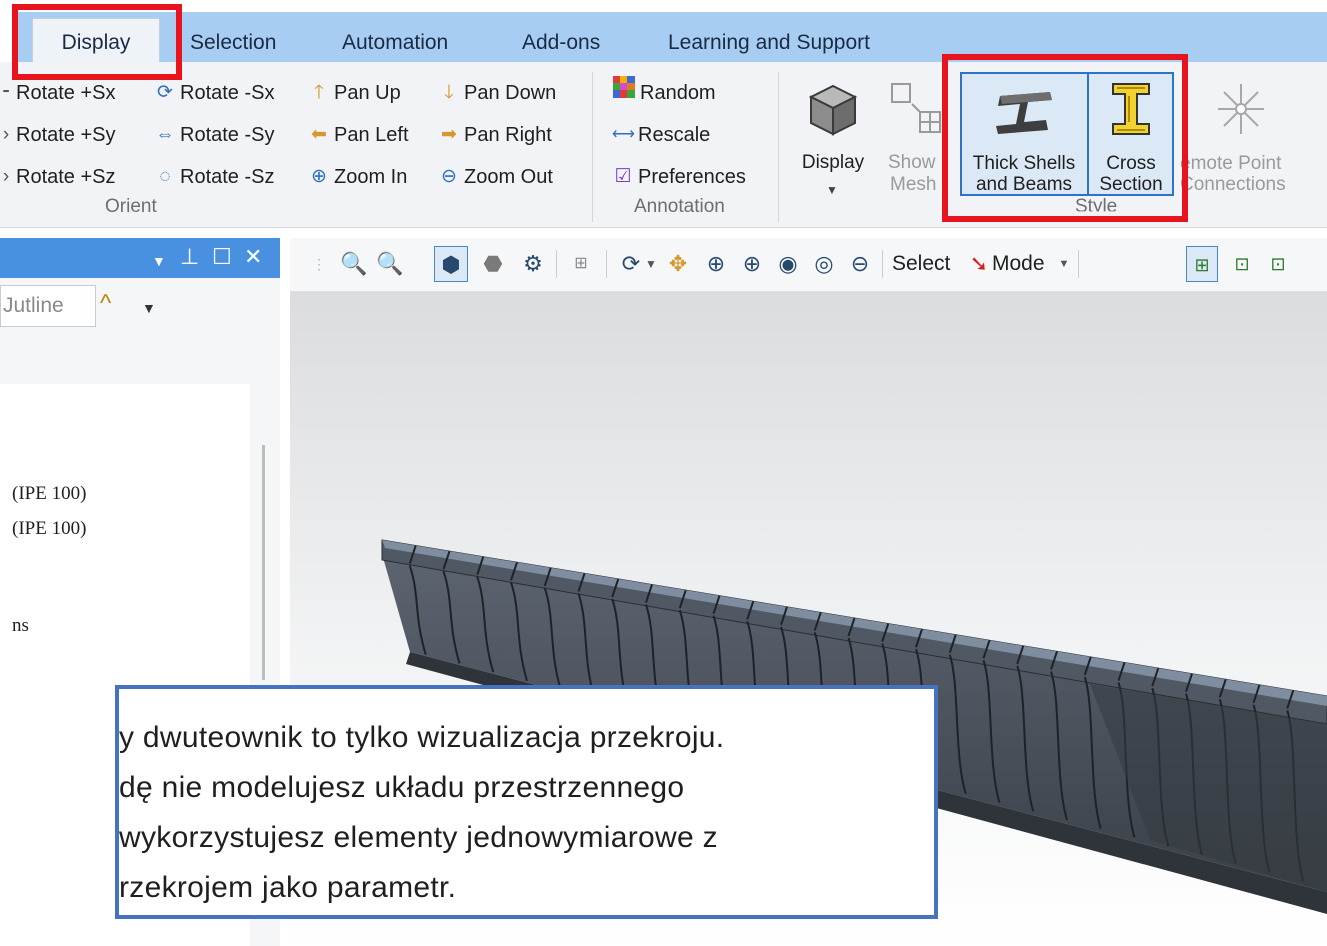 This screenshot has height=946, width=1327. I want to click on select-geometry-icon: ⊞, so click(1202, 264).